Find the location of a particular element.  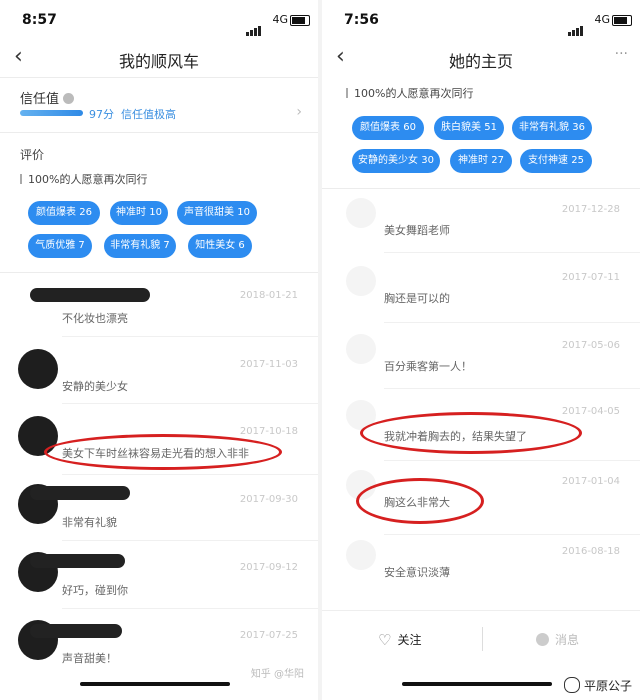

chevron-right-icon: › is located at coordinates (299, 112).